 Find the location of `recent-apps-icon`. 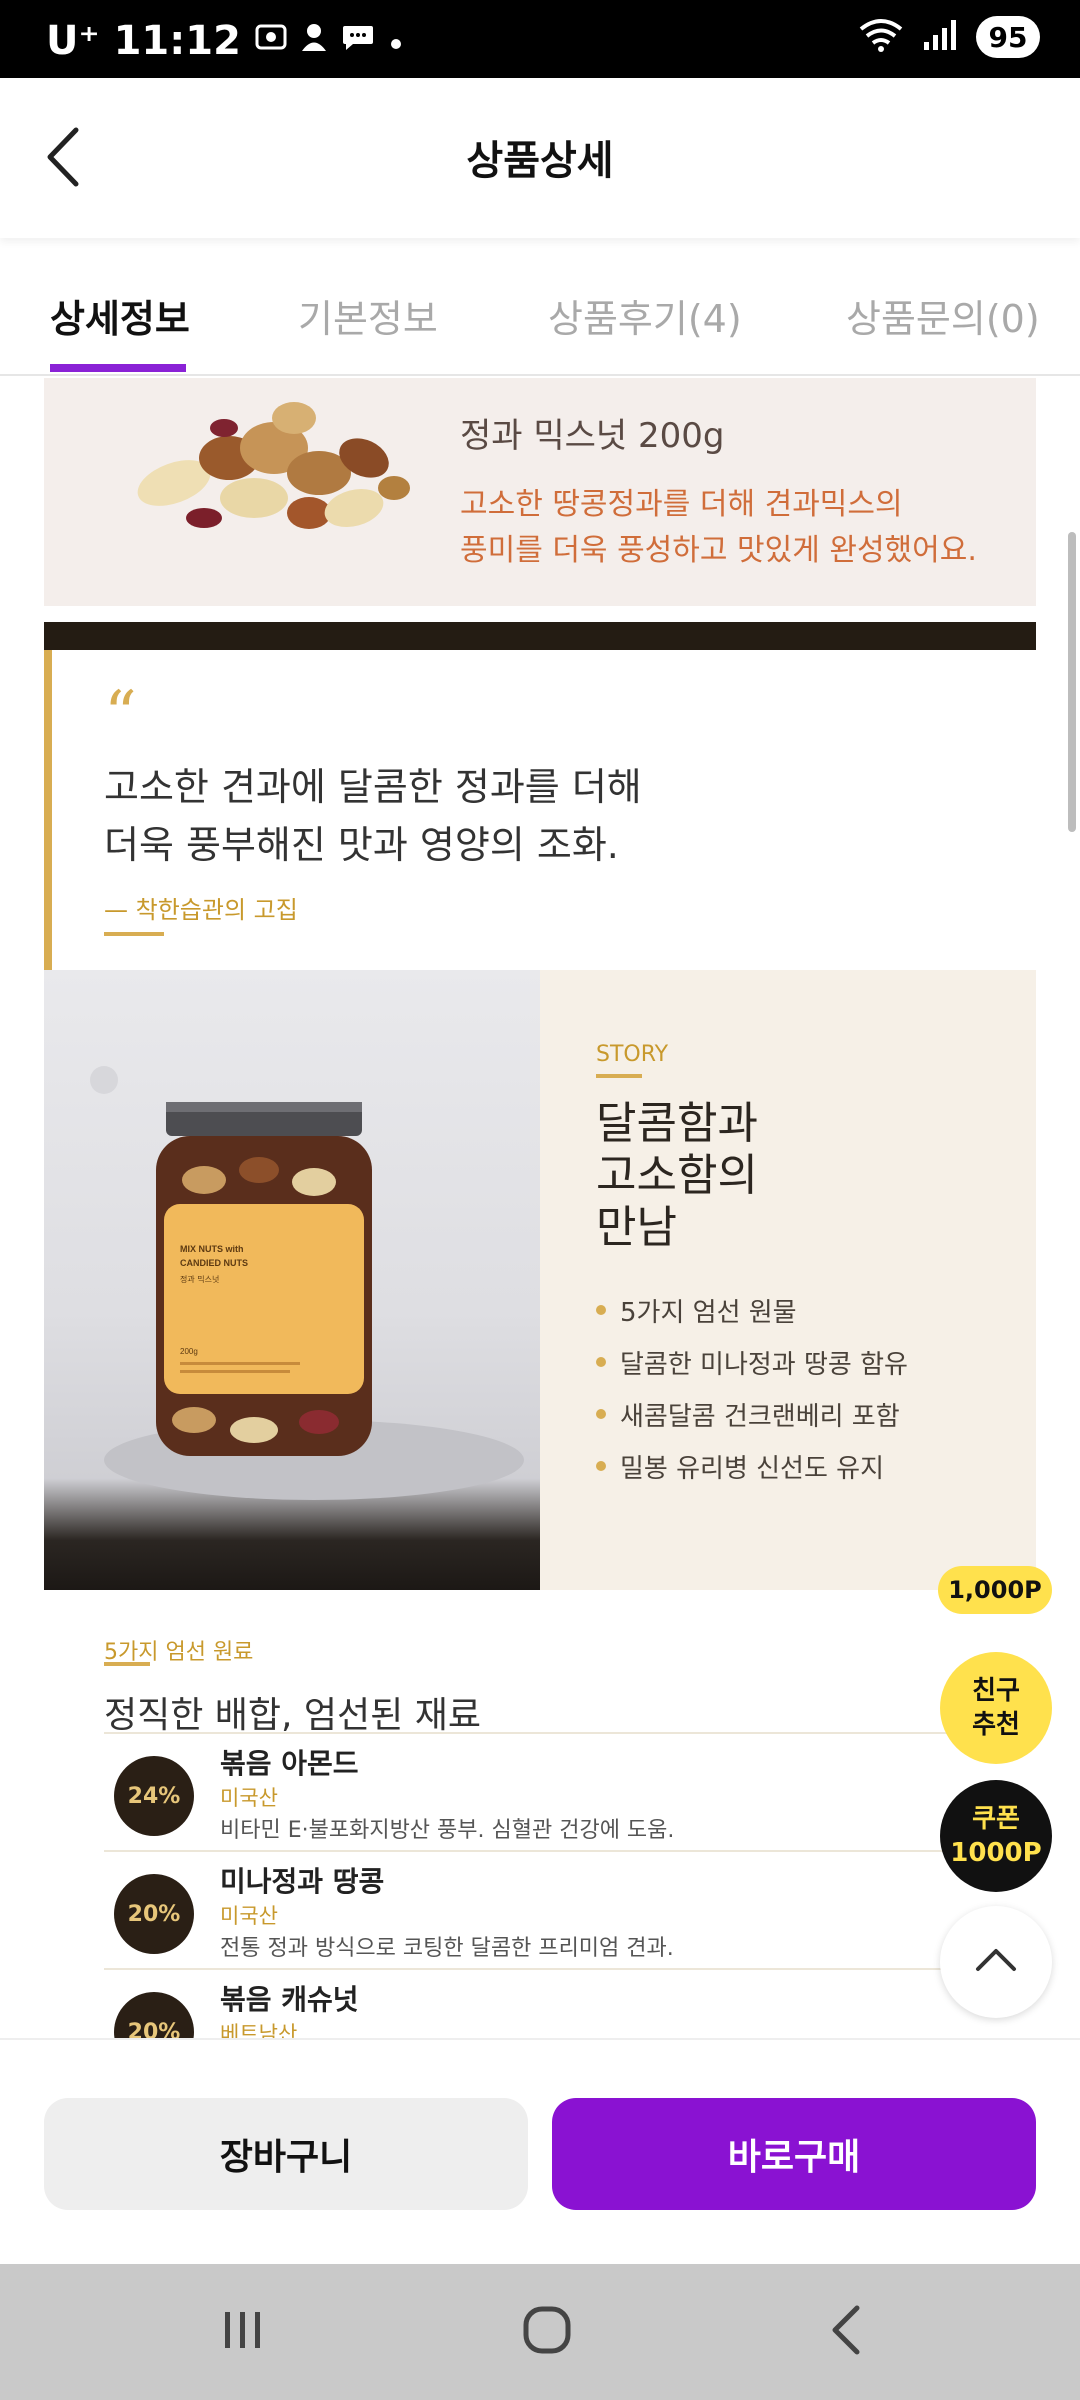

recent-apps-icon is located at coordinates (243, 2332).